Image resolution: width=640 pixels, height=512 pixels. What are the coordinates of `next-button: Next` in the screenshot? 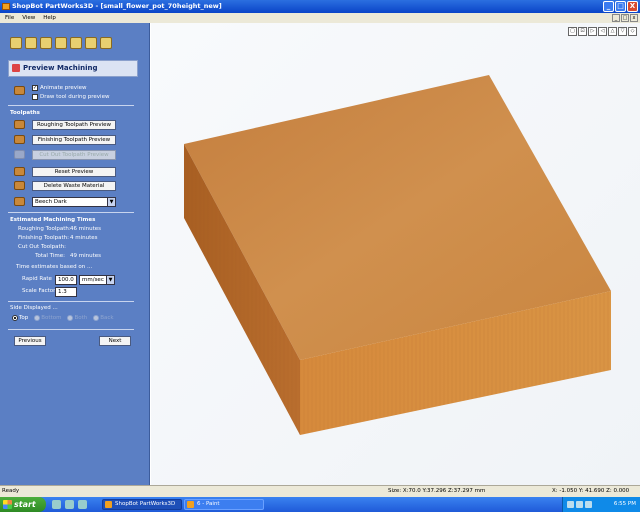 It's located at (115, 341).